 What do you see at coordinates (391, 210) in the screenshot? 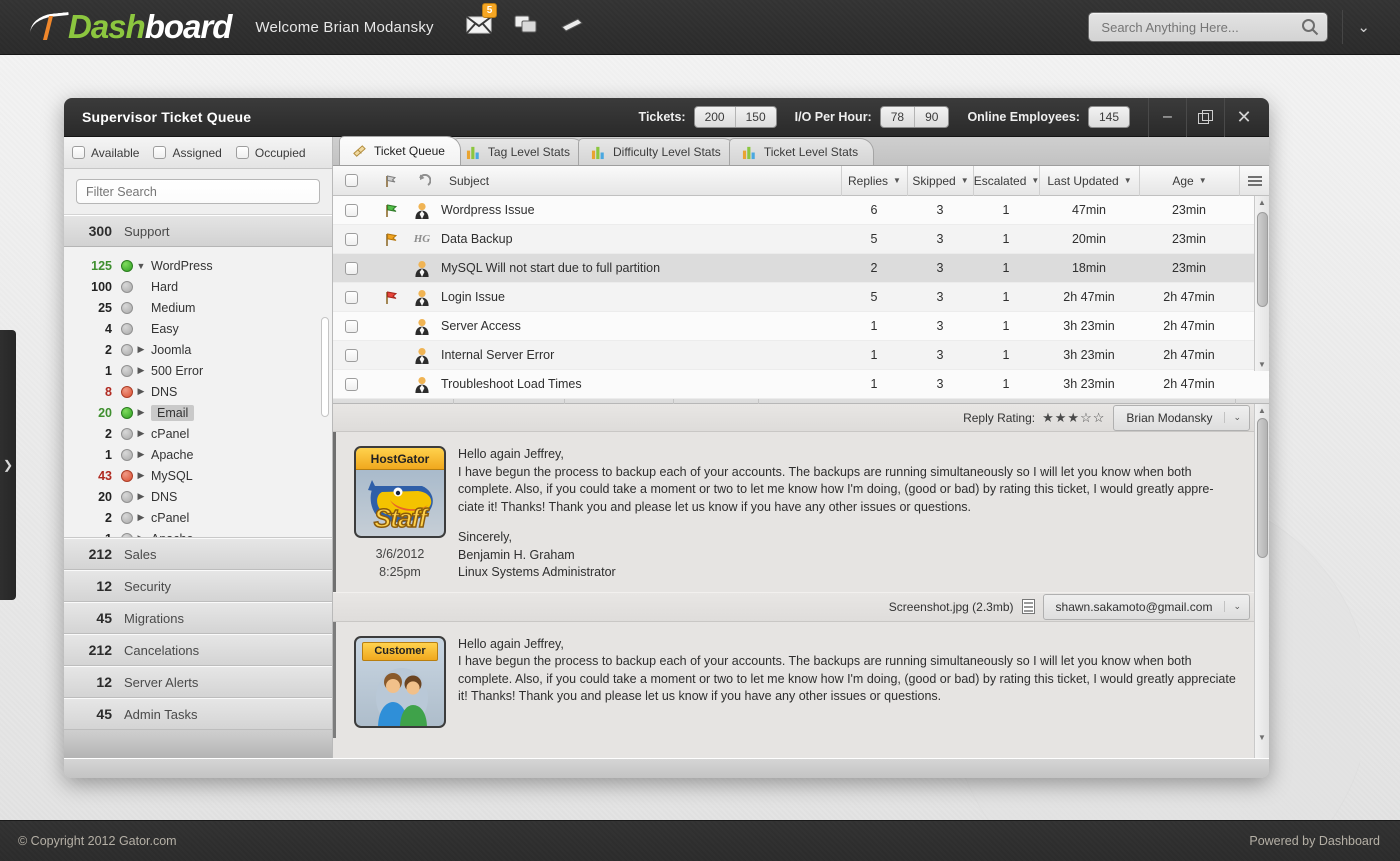
I see `row-flag-green-icon` at bounding box center [391, 210].